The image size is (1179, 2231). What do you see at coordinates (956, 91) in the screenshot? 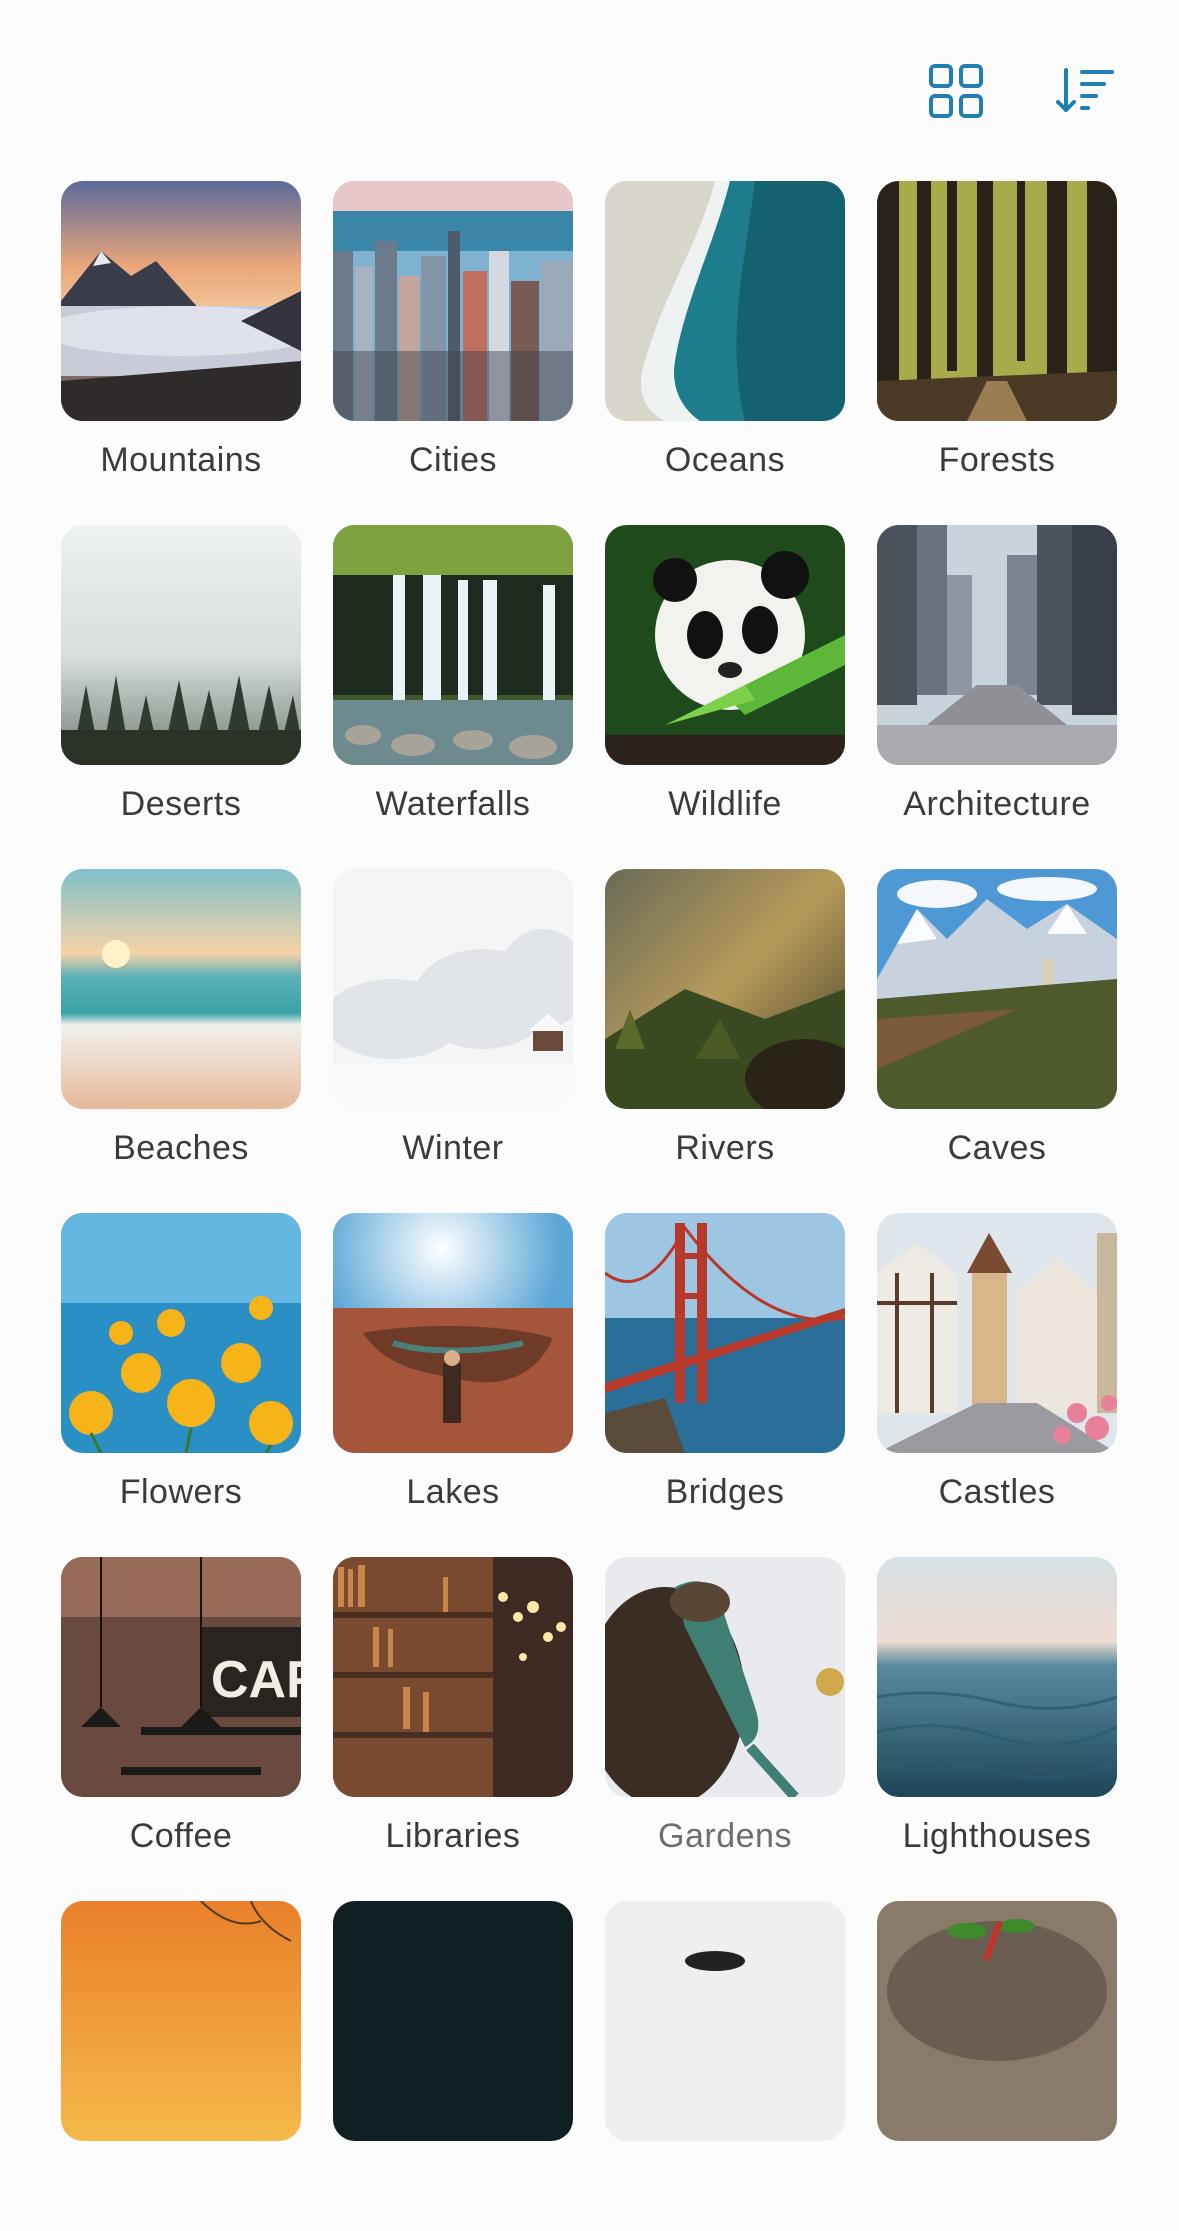
I see `grid-view-icon` at bounding box center [956, 91].